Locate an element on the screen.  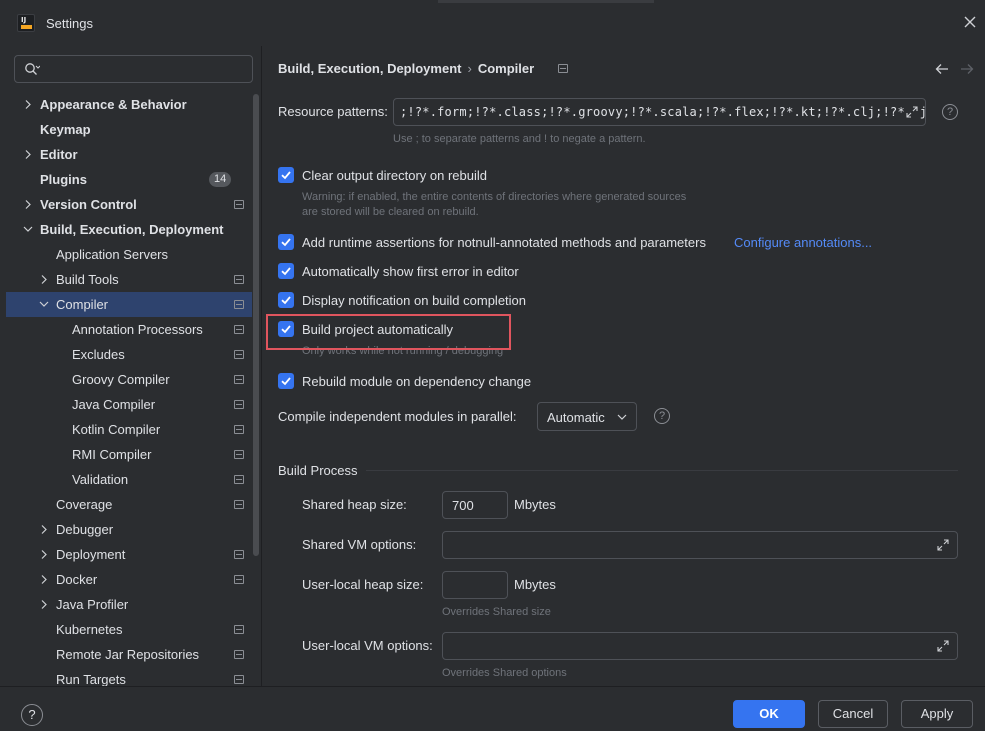
show-first-error-checkbox is located at coordinates (286, 271).